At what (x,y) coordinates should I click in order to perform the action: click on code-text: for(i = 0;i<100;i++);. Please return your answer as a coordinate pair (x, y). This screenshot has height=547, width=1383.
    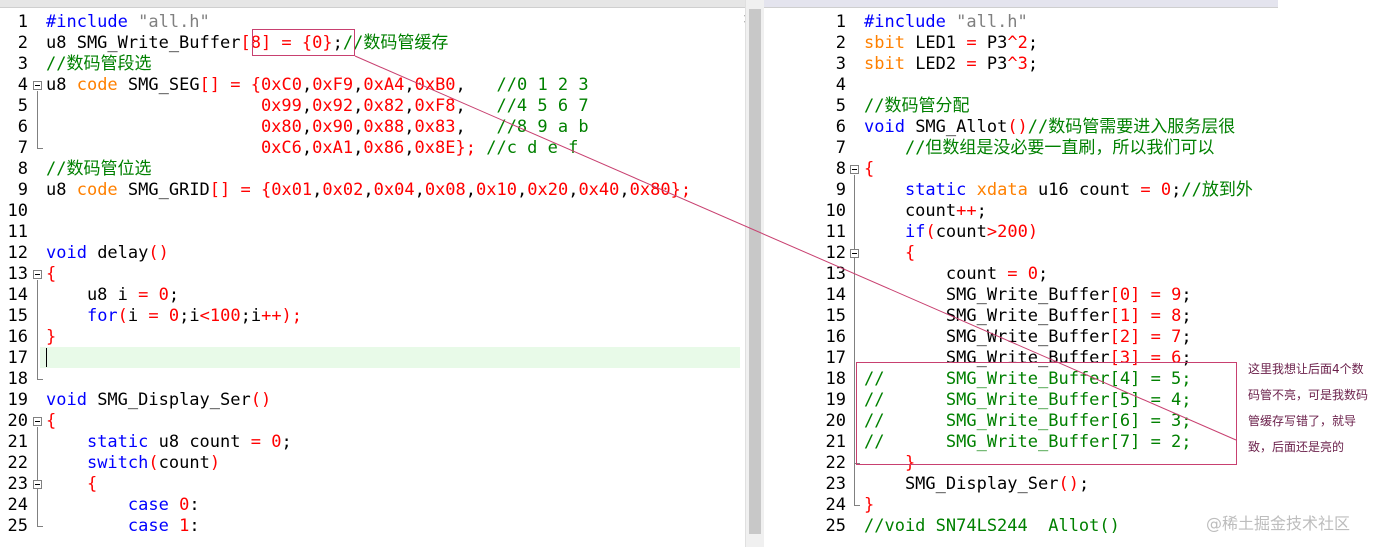
    Looking at the image, I should click on (174, 316).